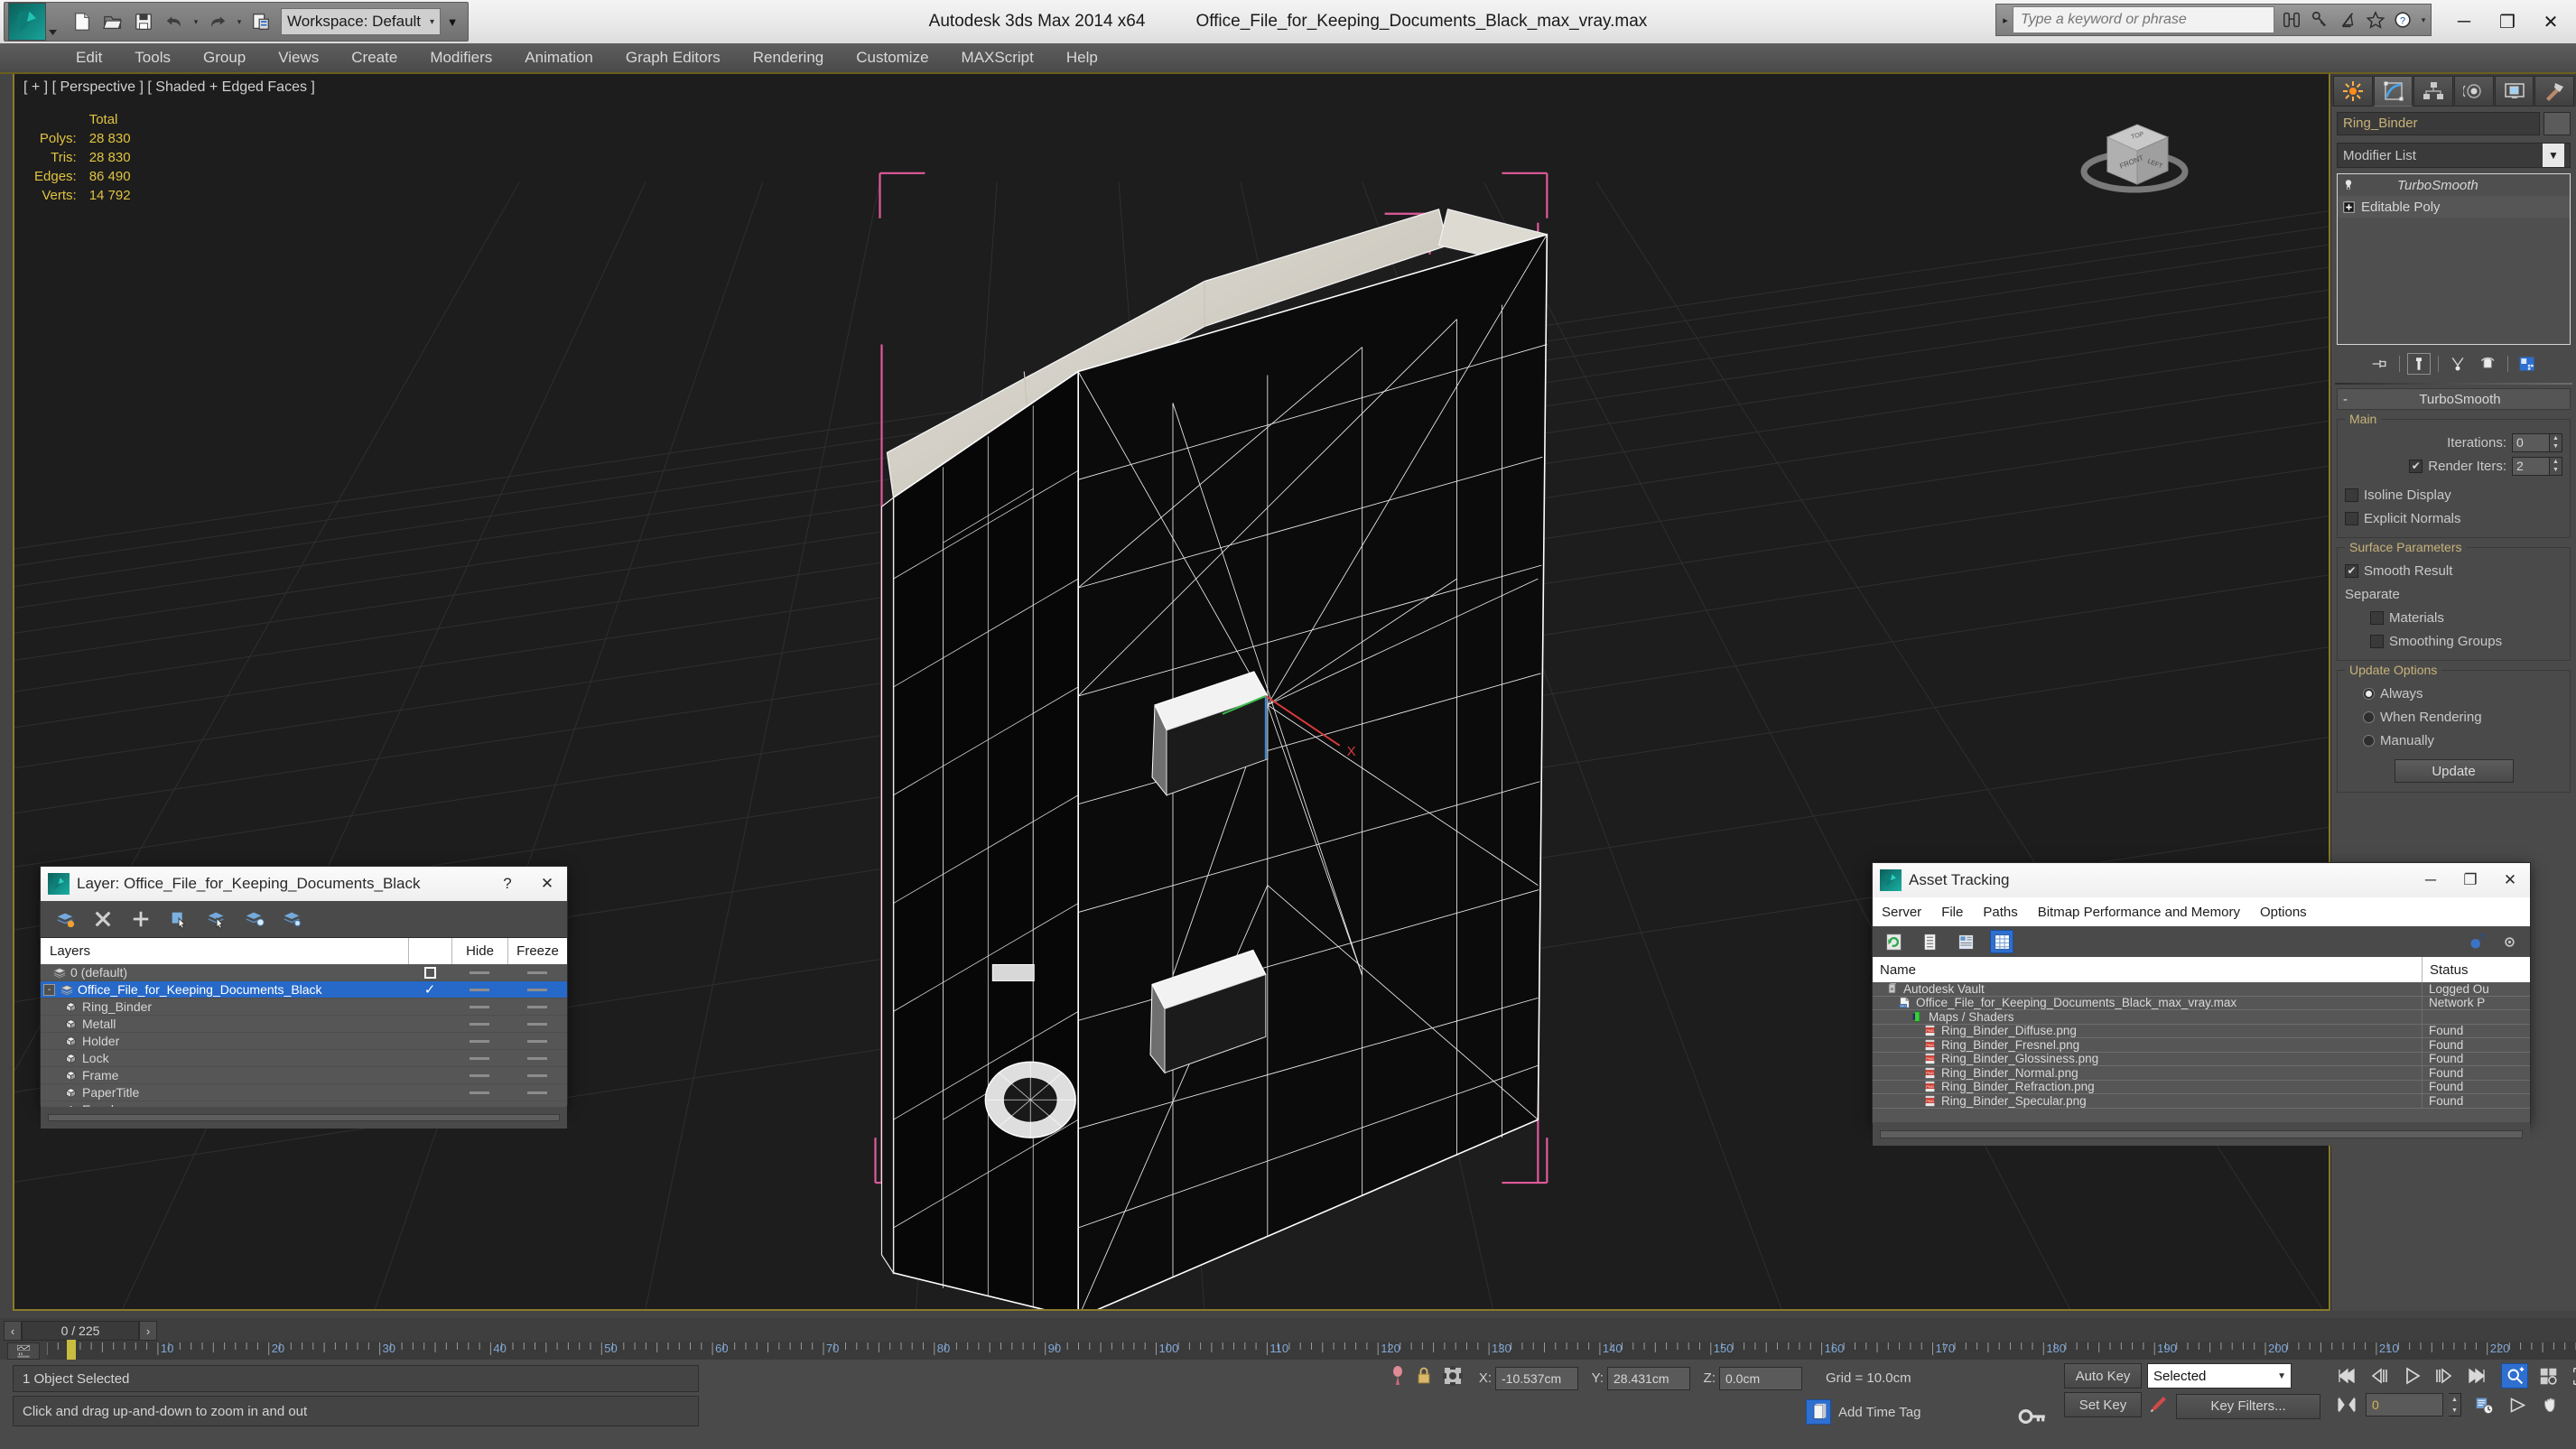  Describe the element at coordinates (2201, 1031) in the screenshot. I see `asset-row: PNG Ring_Binder_Diffuse.png Found` at that location.